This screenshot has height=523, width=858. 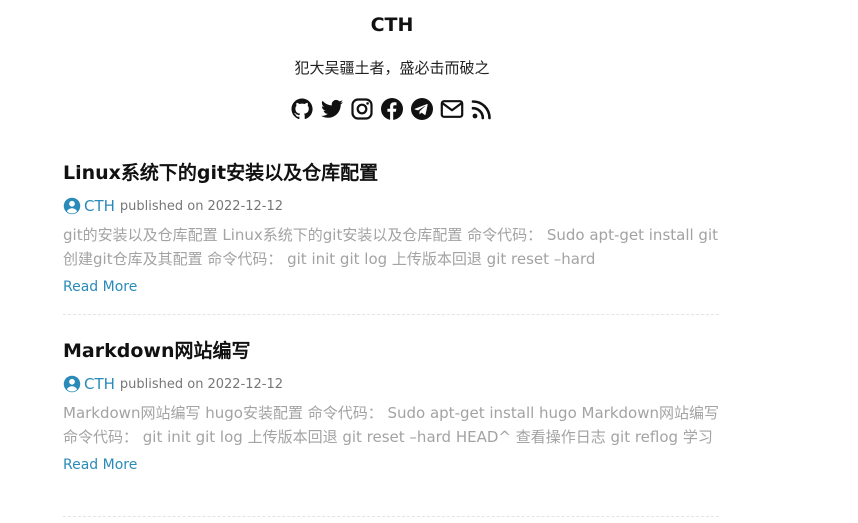 I want to click on rss-link, so click(x=482, y=109).